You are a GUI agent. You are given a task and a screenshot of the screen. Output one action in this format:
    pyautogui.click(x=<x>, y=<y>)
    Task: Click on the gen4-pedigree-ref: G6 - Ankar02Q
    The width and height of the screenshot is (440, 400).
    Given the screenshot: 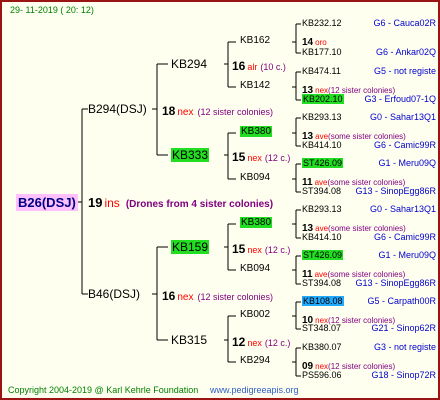 What is the action you would take?
    pyautogui.click(x=405, y=52)
    